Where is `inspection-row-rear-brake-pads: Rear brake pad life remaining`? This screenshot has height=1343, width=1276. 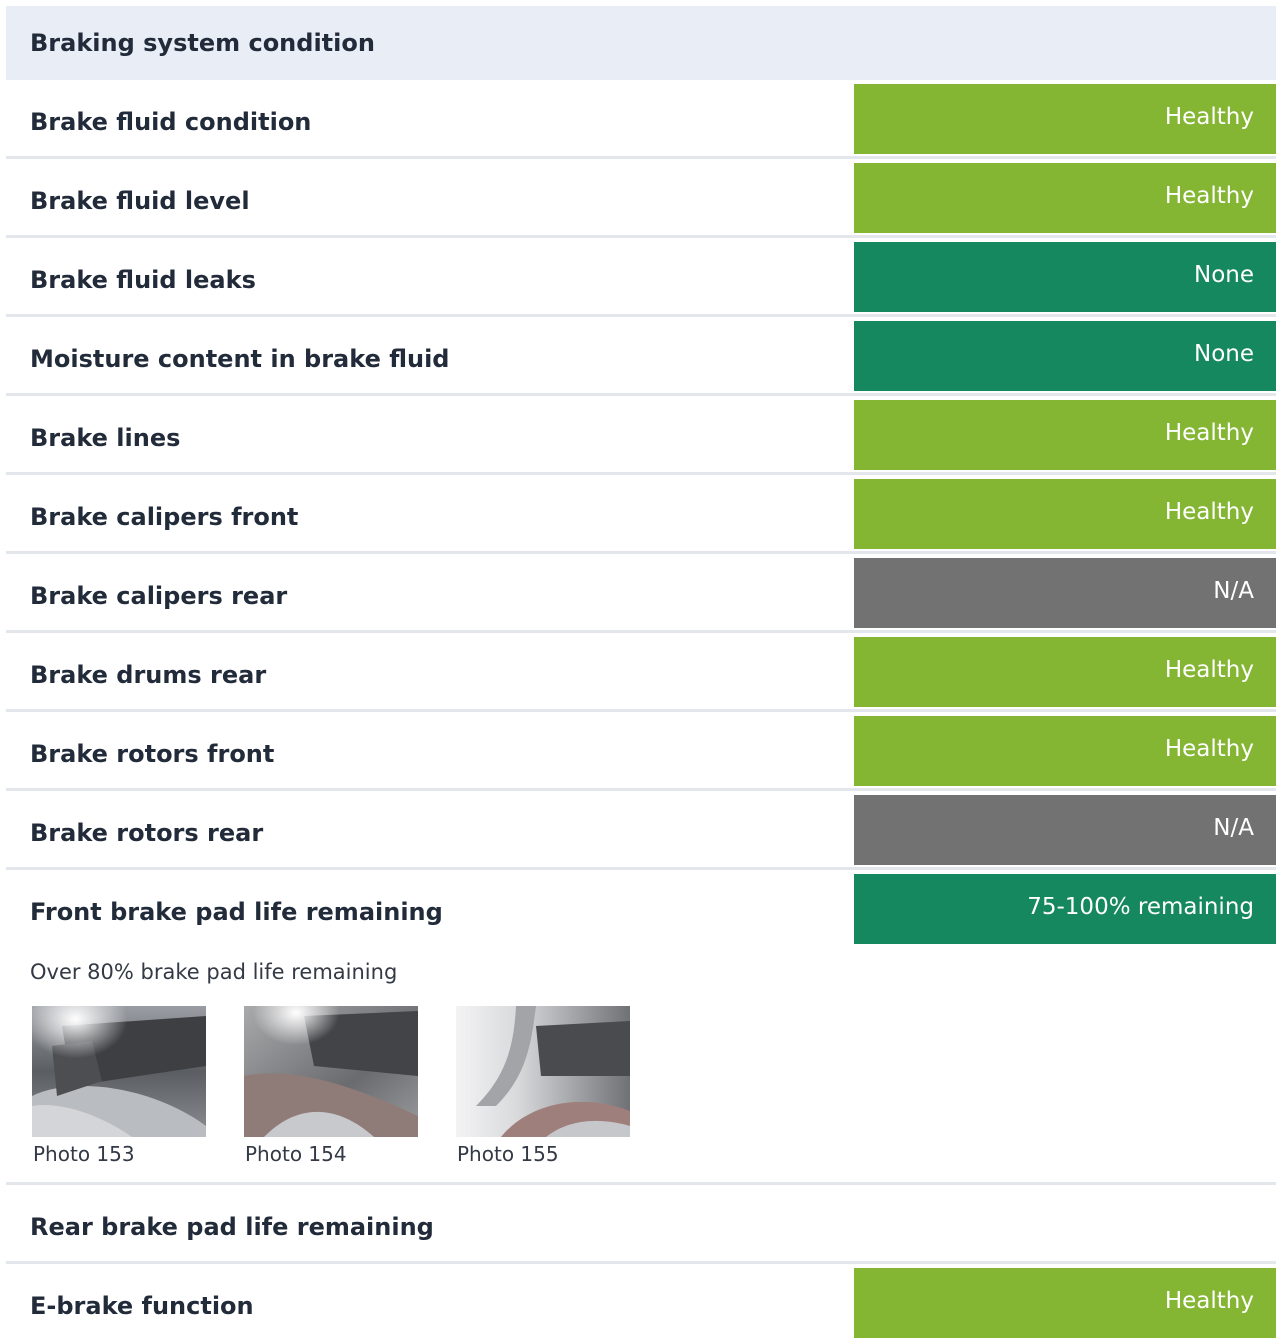 inspection-row-rear-brake-pads: Rear brake pad life remaining is located at coordinates (641, 1224).